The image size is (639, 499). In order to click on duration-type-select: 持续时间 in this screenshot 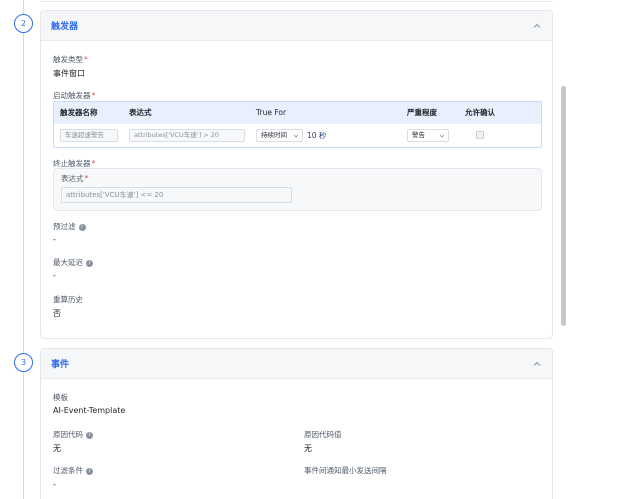, I will do `click(279, 135)`.